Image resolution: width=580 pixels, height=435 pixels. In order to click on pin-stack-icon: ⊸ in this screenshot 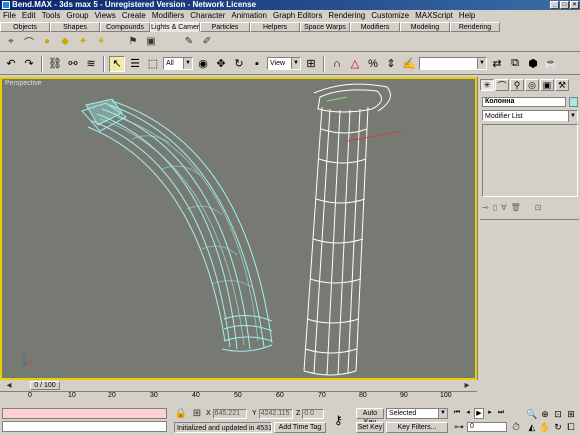, I will do `click(485, 207)`.